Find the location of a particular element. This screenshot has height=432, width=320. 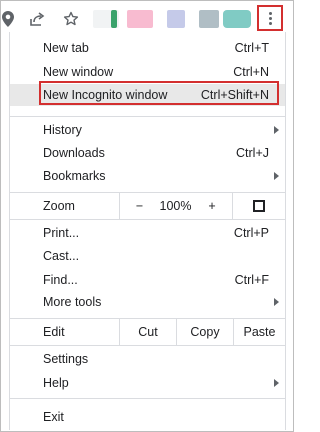

fullscreen-icon is located at coordinates (259, 206).